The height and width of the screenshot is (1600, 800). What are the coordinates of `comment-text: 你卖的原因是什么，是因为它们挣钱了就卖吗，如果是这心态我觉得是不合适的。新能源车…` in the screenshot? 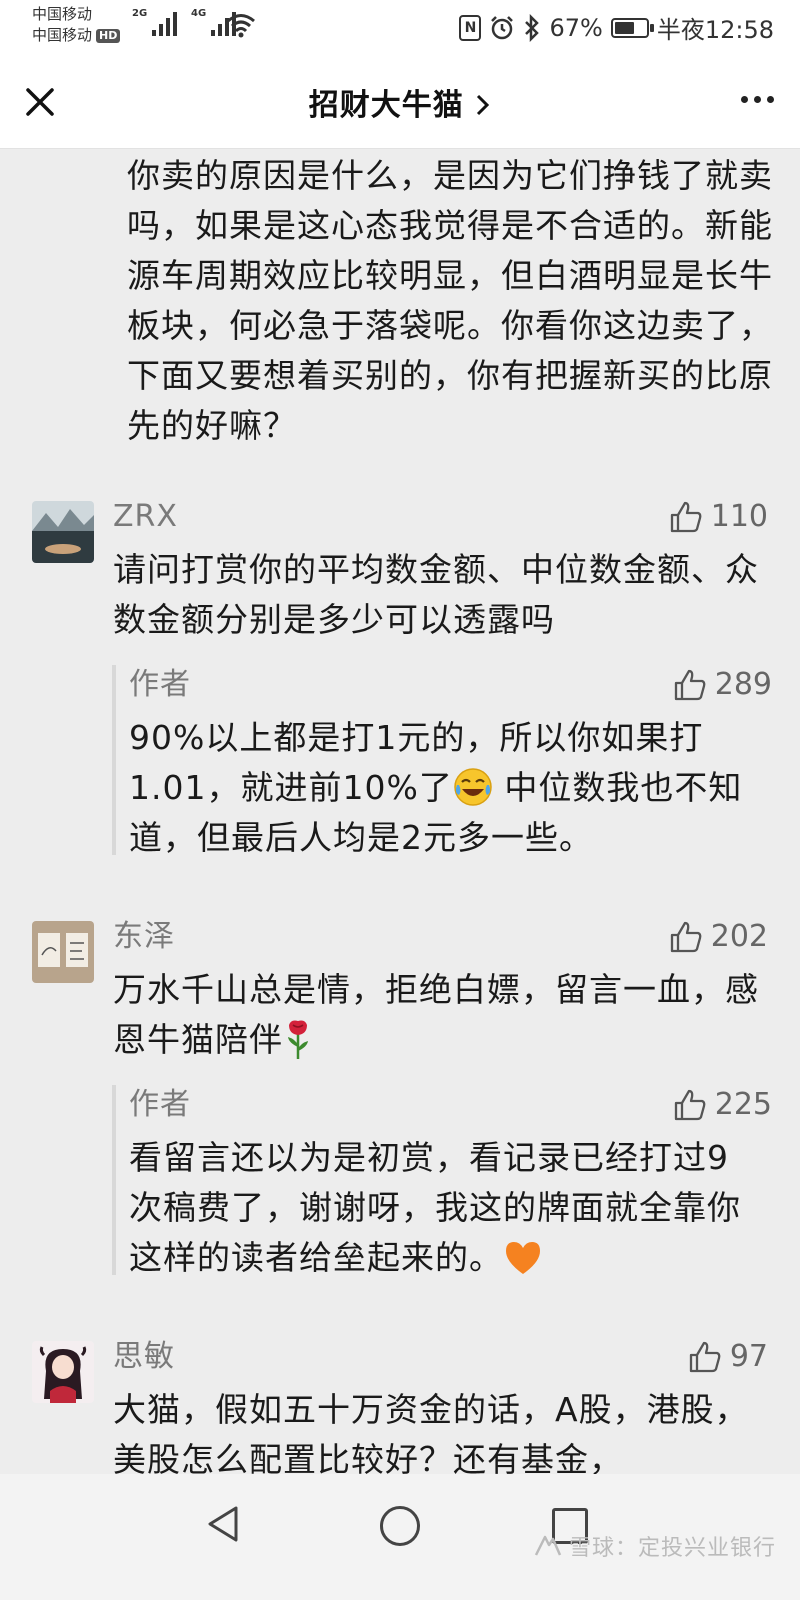 It's located at (450, 300).